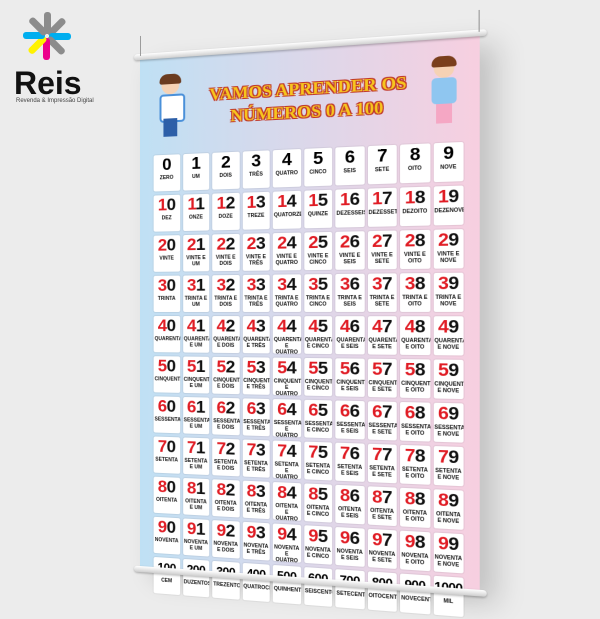 Image resolution: width=600 pixels, height=619 pixels. What do you see at coordinates (196, 497) in the screenshot?
I see `number-card: 81 OITENTA E UM` at bounding box center [196, 497].